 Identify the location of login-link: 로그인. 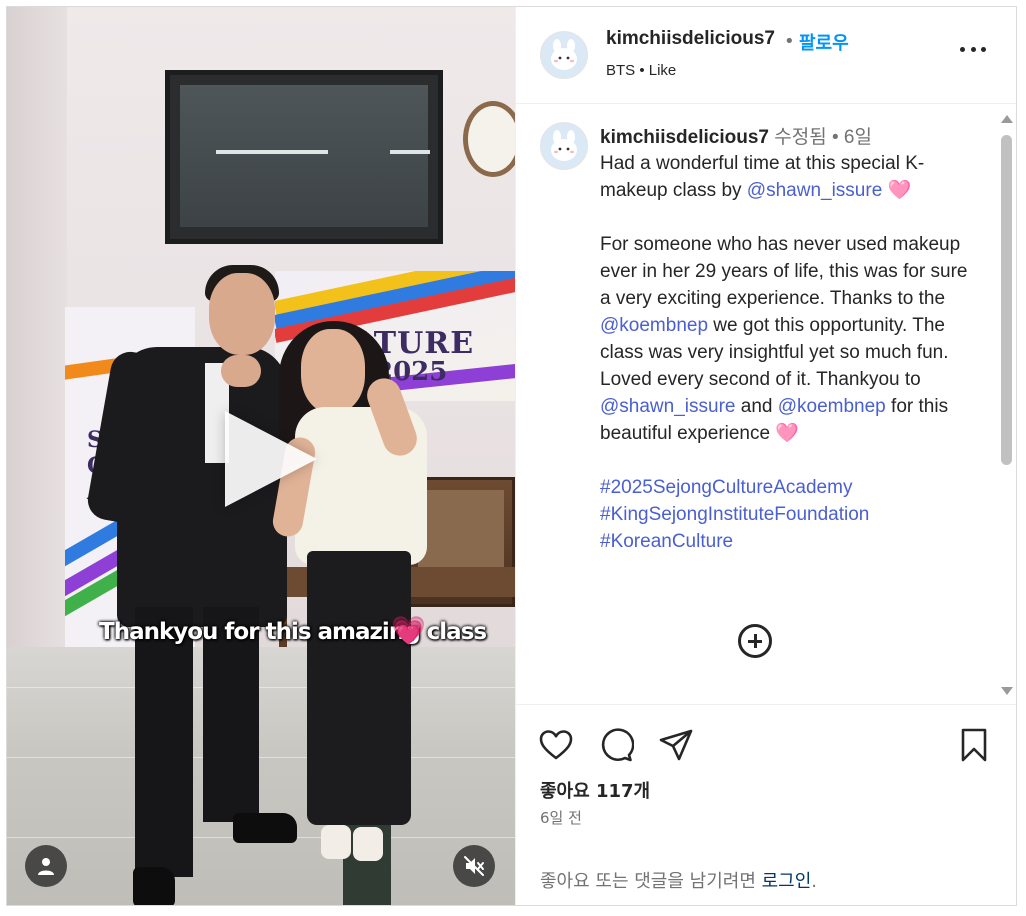
(787, 881).